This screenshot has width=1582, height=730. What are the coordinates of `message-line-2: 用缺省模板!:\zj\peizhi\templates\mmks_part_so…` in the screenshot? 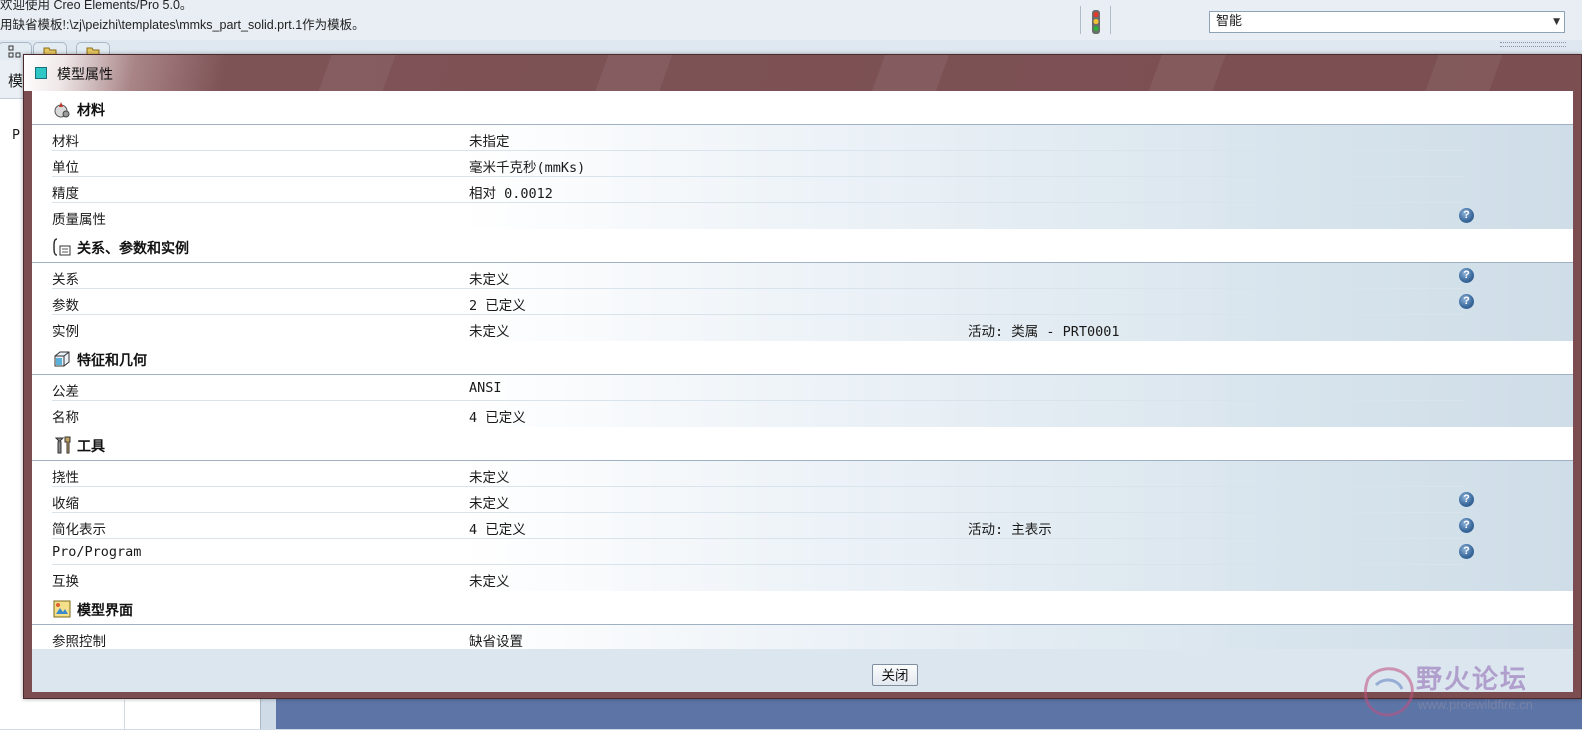 It's located at (182, 25).